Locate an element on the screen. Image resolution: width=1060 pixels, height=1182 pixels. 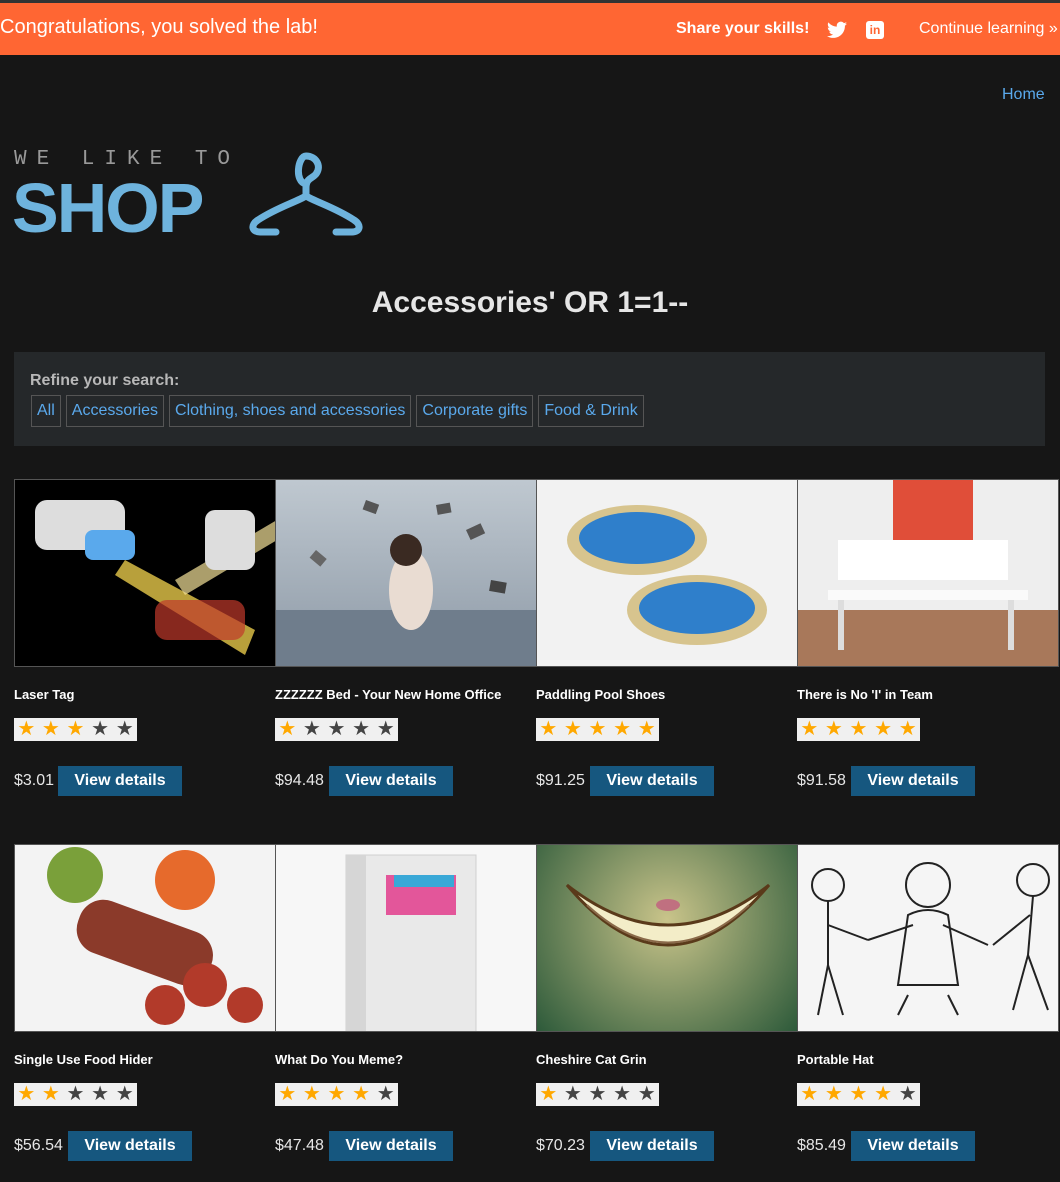
home-link: Home is located at coordinates (1023, 95).